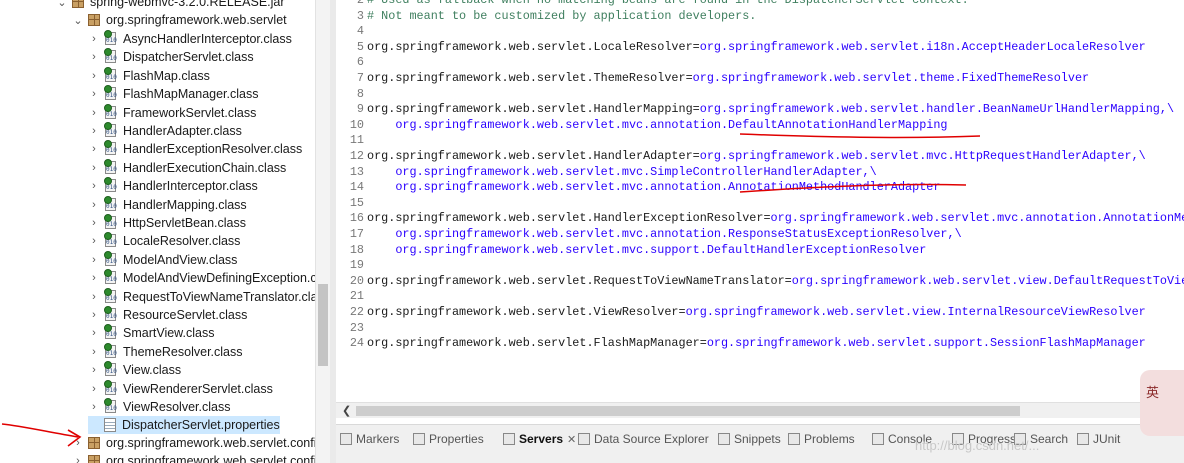  I want to click on tree-item-class: › 010 DispatcherServlet.class, so click(171, 57).